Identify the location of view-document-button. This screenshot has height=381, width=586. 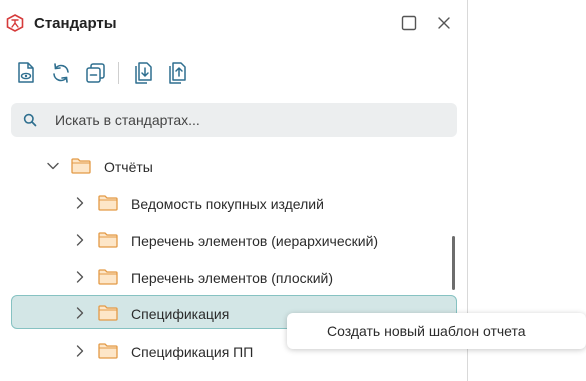
(26, 73).